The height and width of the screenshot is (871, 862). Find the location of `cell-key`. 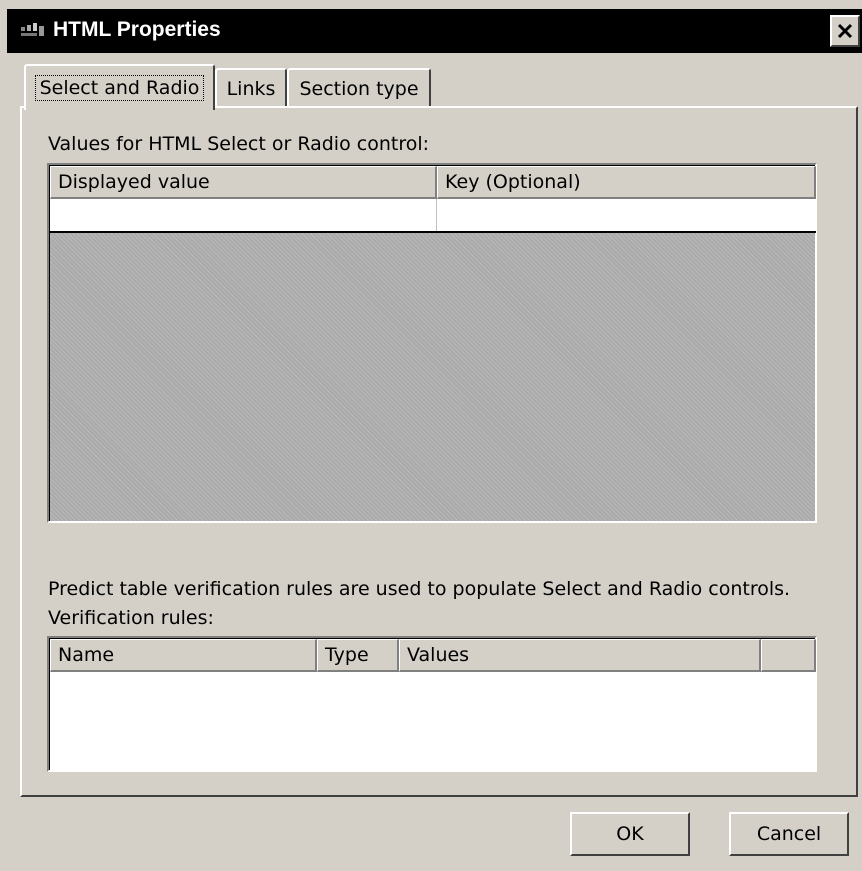

cell-key is located at coordinates (626, 215).